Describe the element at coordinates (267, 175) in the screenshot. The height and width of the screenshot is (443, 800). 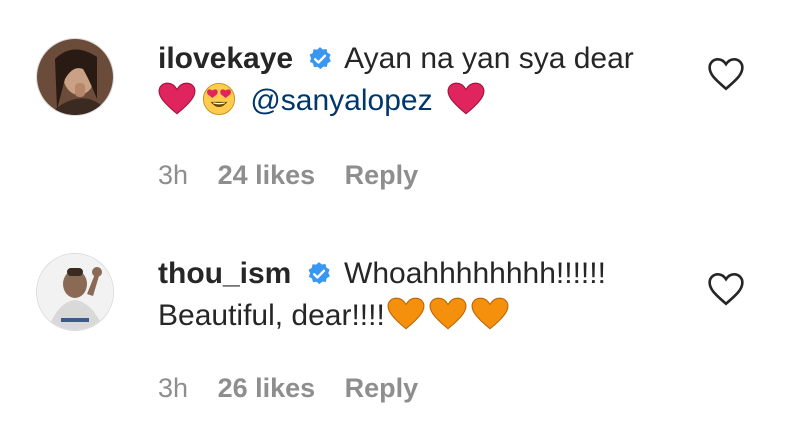
I see `comment-likes: 24 likes` at that location.